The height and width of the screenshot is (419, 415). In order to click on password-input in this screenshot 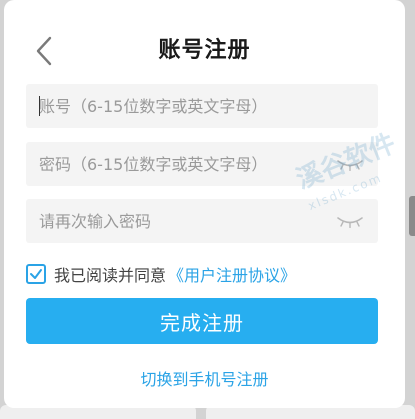, I will do `click(176, 164)`.